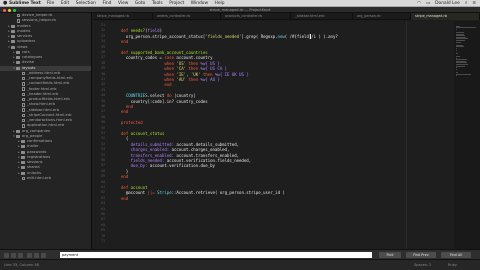  What do you see at coordinates (216, 255) in the screenshot?
I see `find-input` at bounding box center [216, 255].